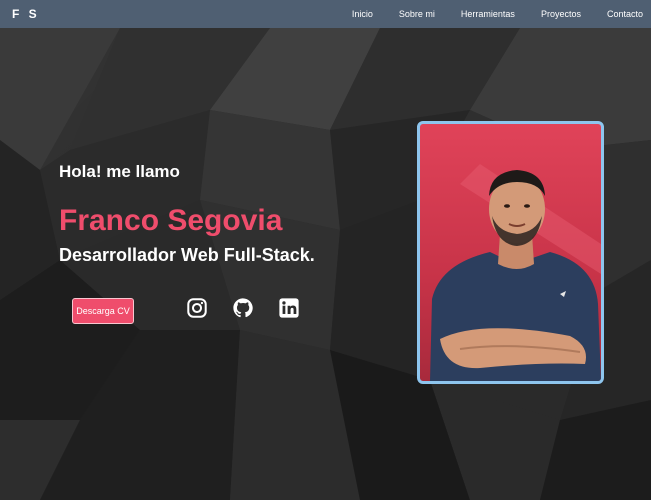  I want to click on logo: F S, so click(26, 14).